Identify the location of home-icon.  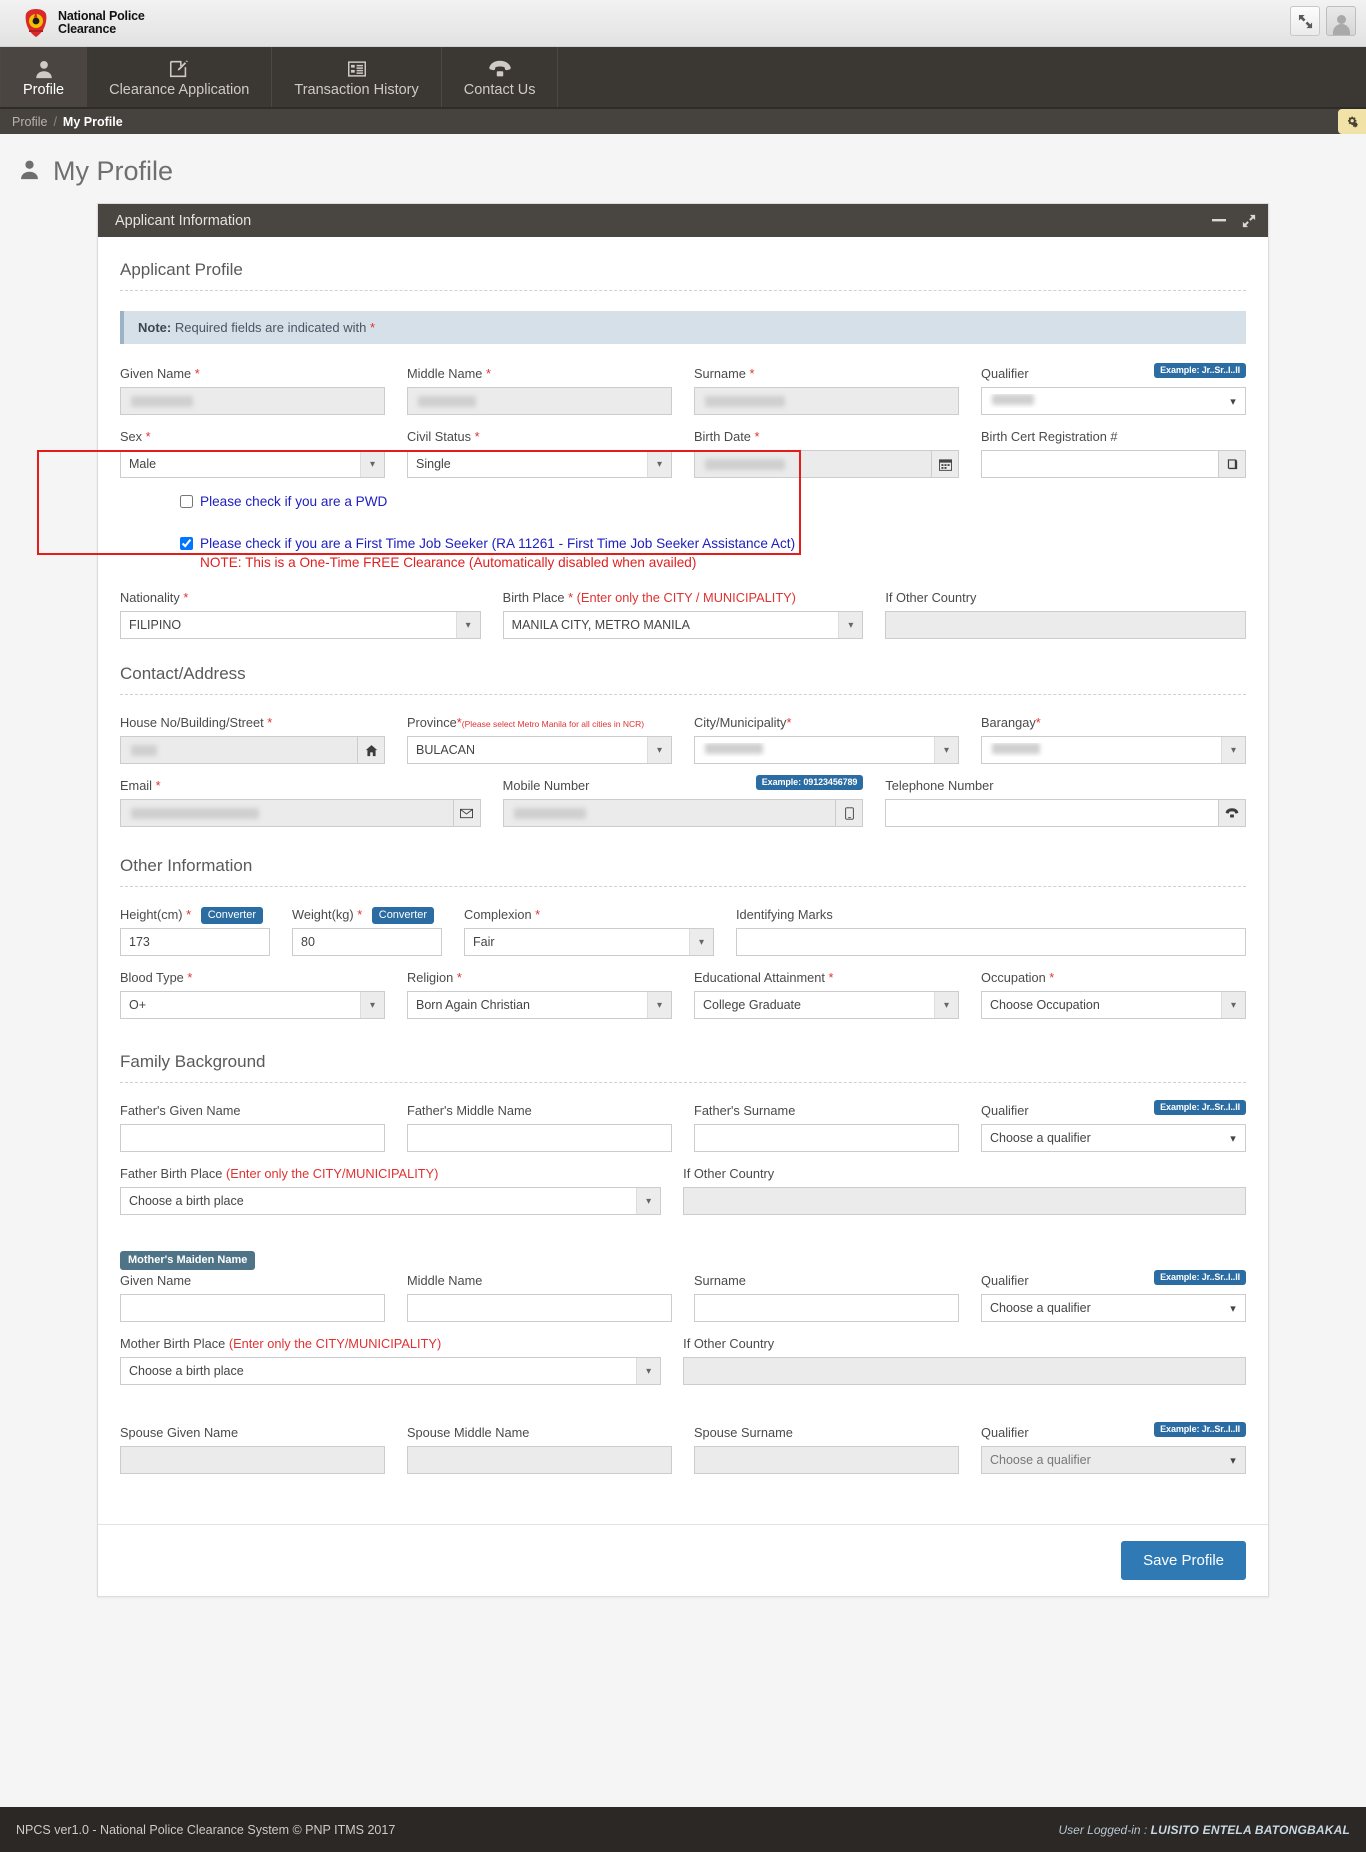
(371, 750).